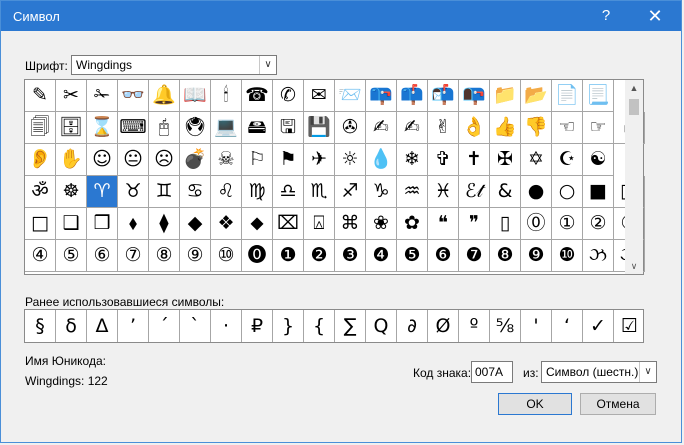 The width and height of the screenshot is (684, 445). I want to click on recent-symbol: Ø, so click(443, 326).